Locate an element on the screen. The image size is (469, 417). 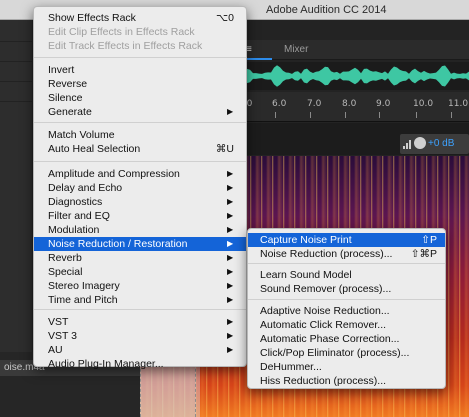
ruler-label: 9.0 is located at coordinates (383, 104).